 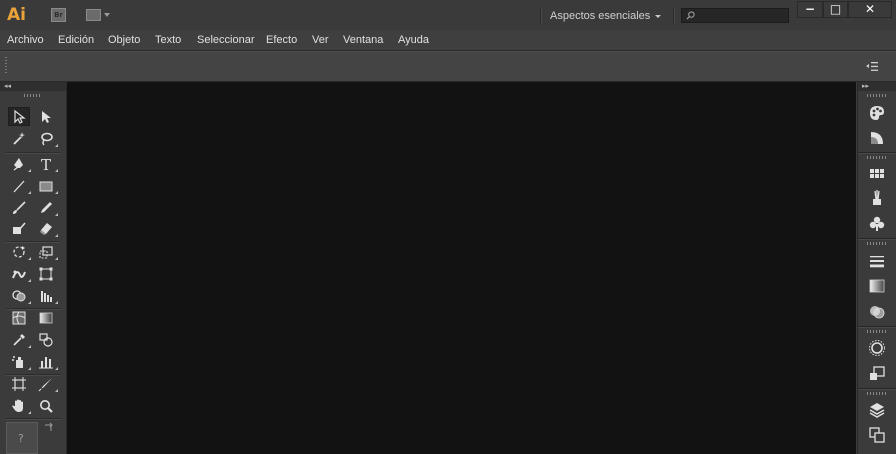 I want to click on width-tool, so click(x=19, y=273).